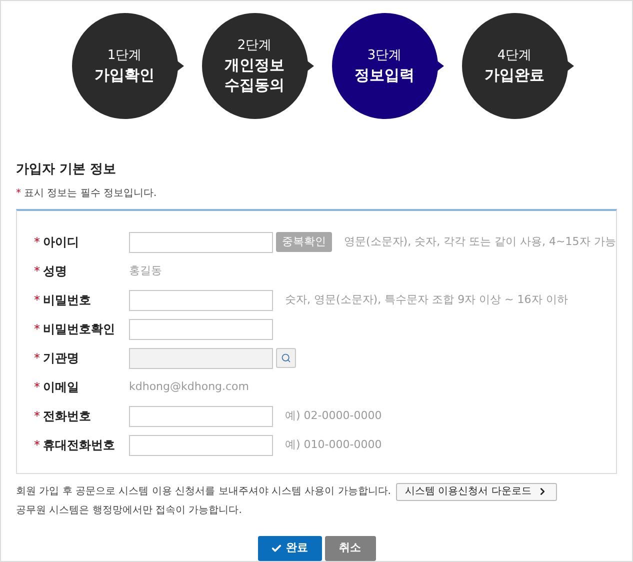  Describe the element at coordinates (189, 386) in the screenshot. I see `field-value: kdhong@kdhong.com` at that location.